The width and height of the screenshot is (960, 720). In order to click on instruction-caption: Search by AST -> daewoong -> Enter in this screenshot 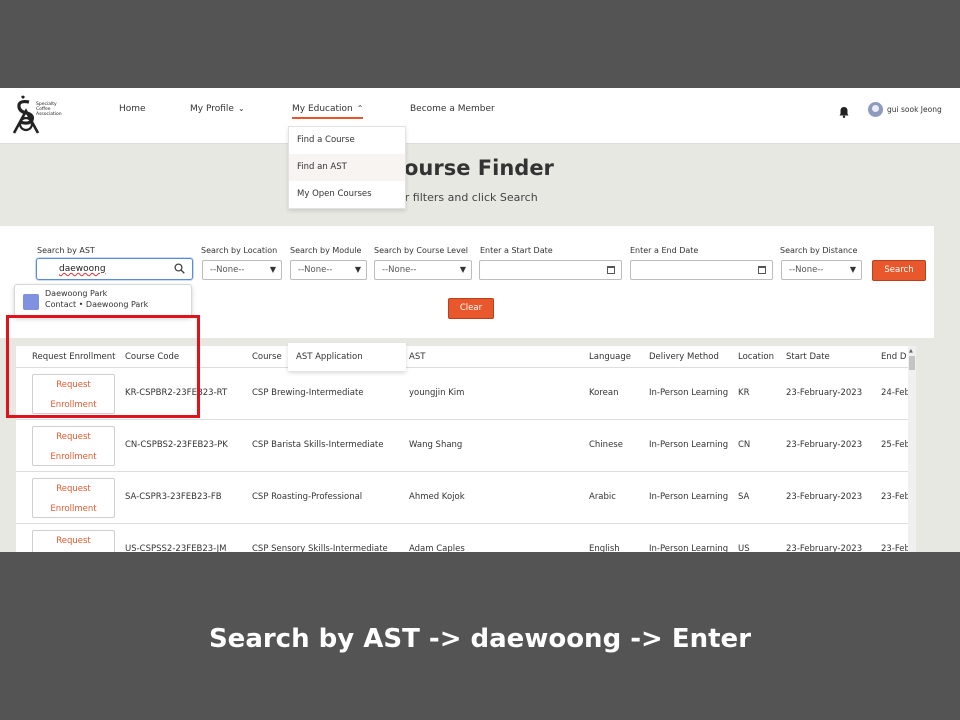, I will do `click(480, 639)`.